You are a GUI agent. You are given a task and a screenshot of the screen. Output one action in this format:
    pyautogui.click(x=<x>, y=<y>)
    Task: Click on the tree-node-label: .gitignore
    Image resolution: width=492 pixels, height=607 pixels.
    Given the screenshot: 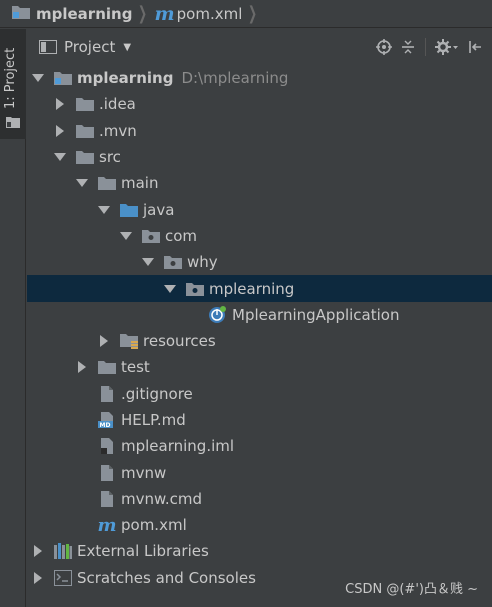 What is the action you would take?
    pyautogui.click(x=157, y=393)
    